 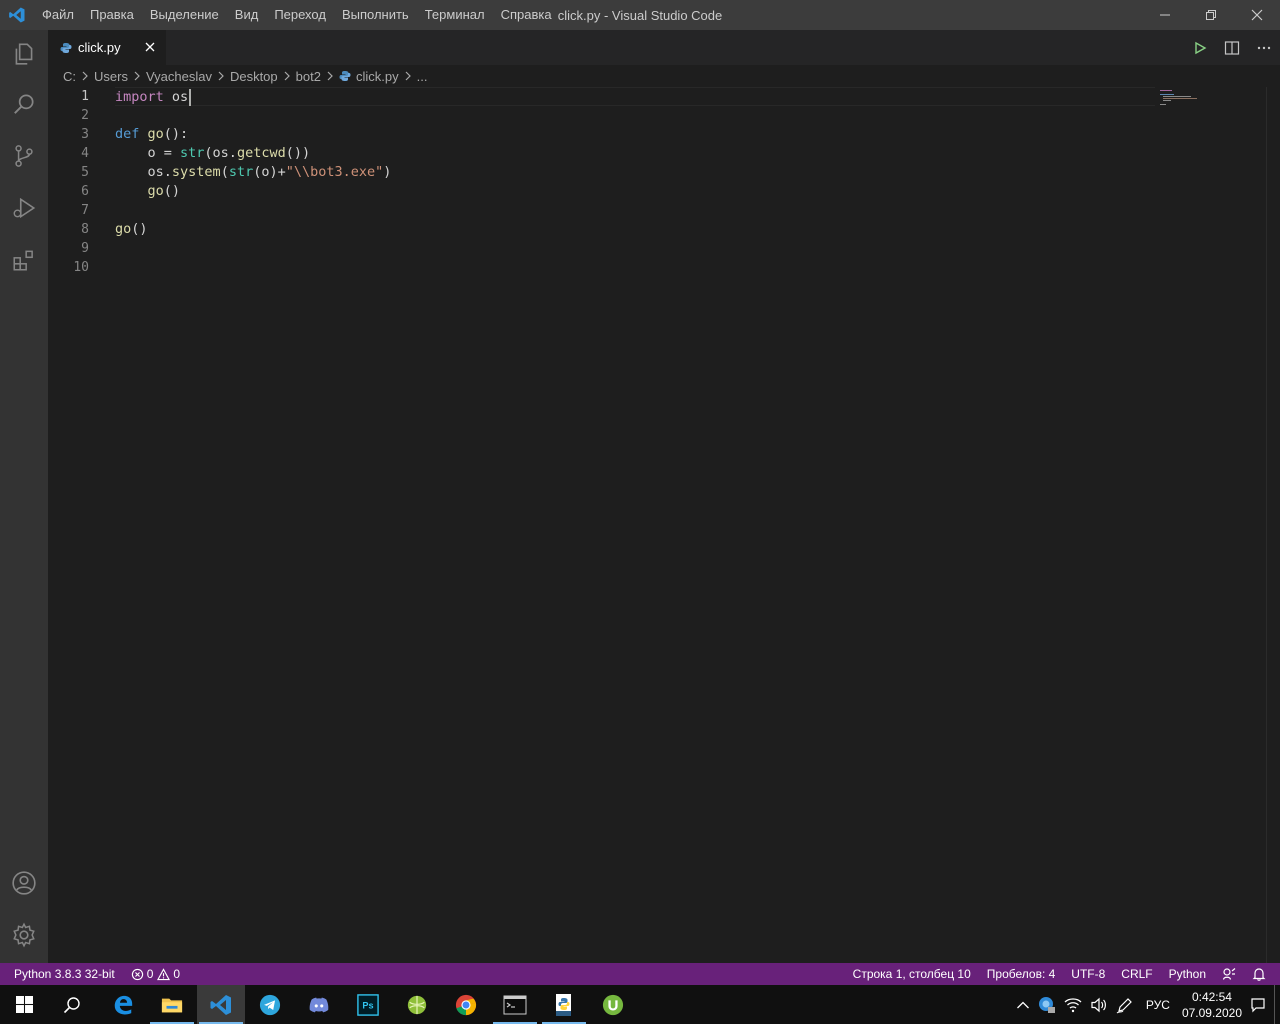 I want to click on menu-edit: Правка, so click(x=112, y=15).